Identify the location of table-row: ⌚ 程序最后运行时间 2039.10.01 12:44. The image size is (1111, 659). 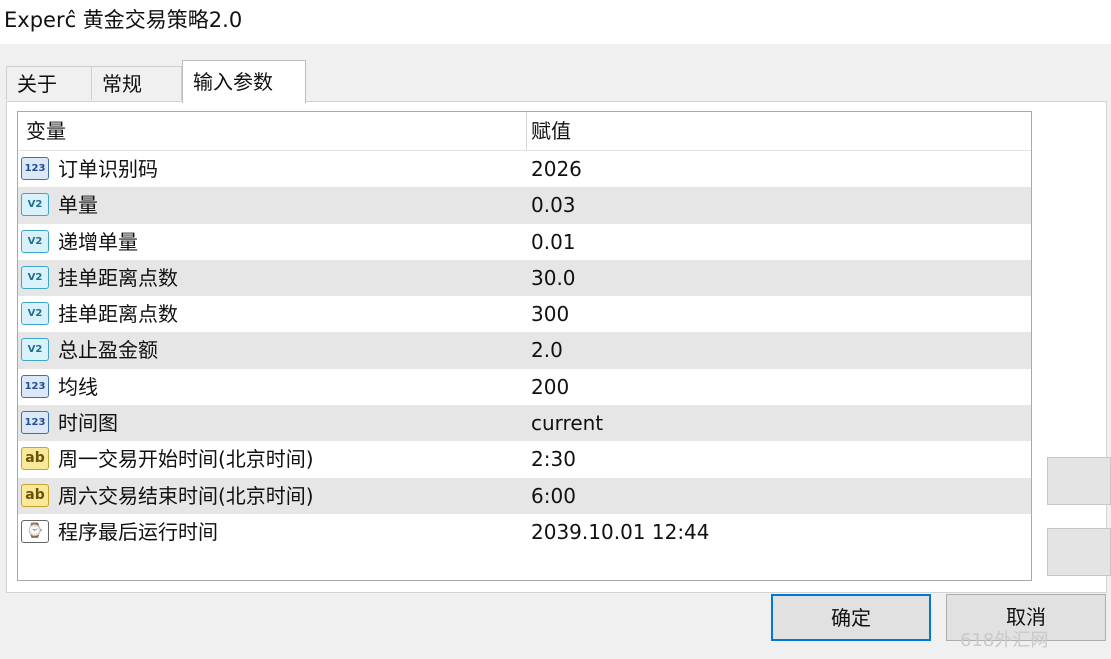
(524, 532).